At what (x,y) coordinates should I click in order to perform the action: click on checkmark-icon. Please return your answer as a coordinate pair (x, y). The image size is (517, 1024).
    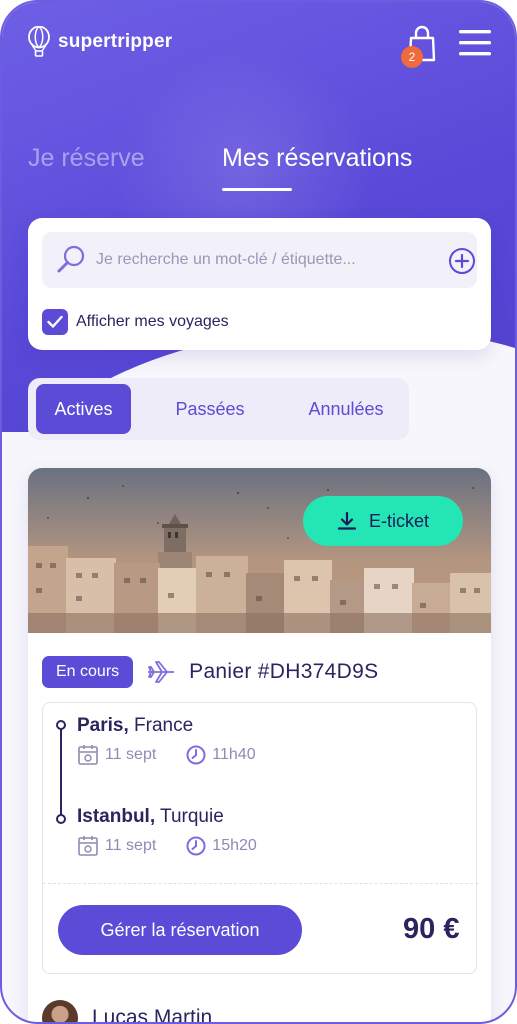
    Looking at the image, I should click on (55, 321).